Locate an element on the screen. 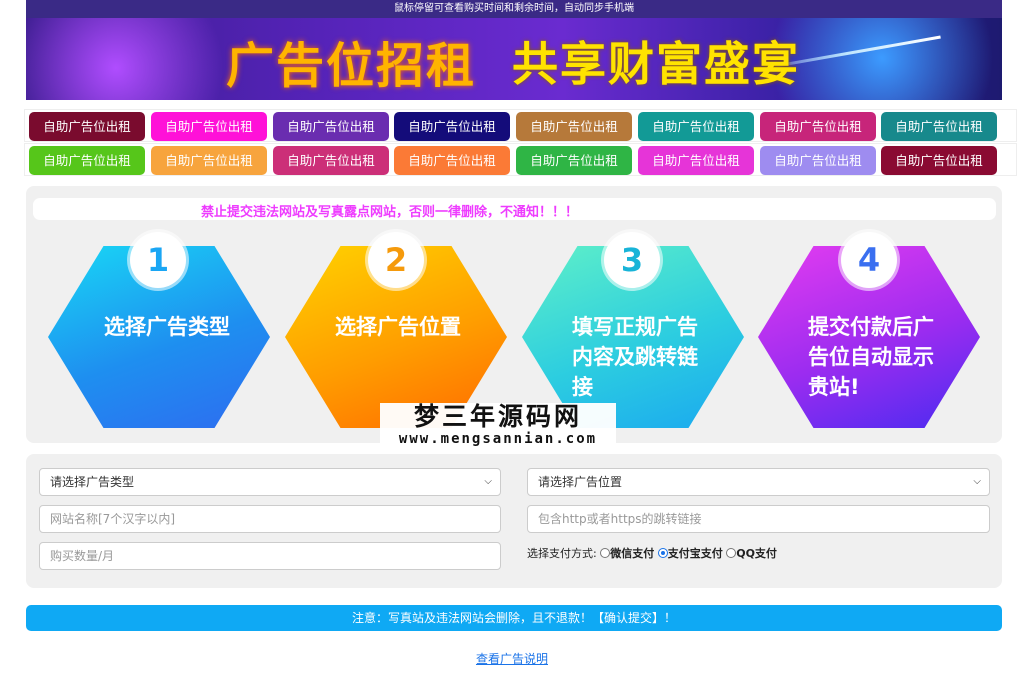 Image resolution: width=1024 pixels, height=681 pixels. banner-title-right: 共享财富盛宴 is located at coordinates (656, 64).